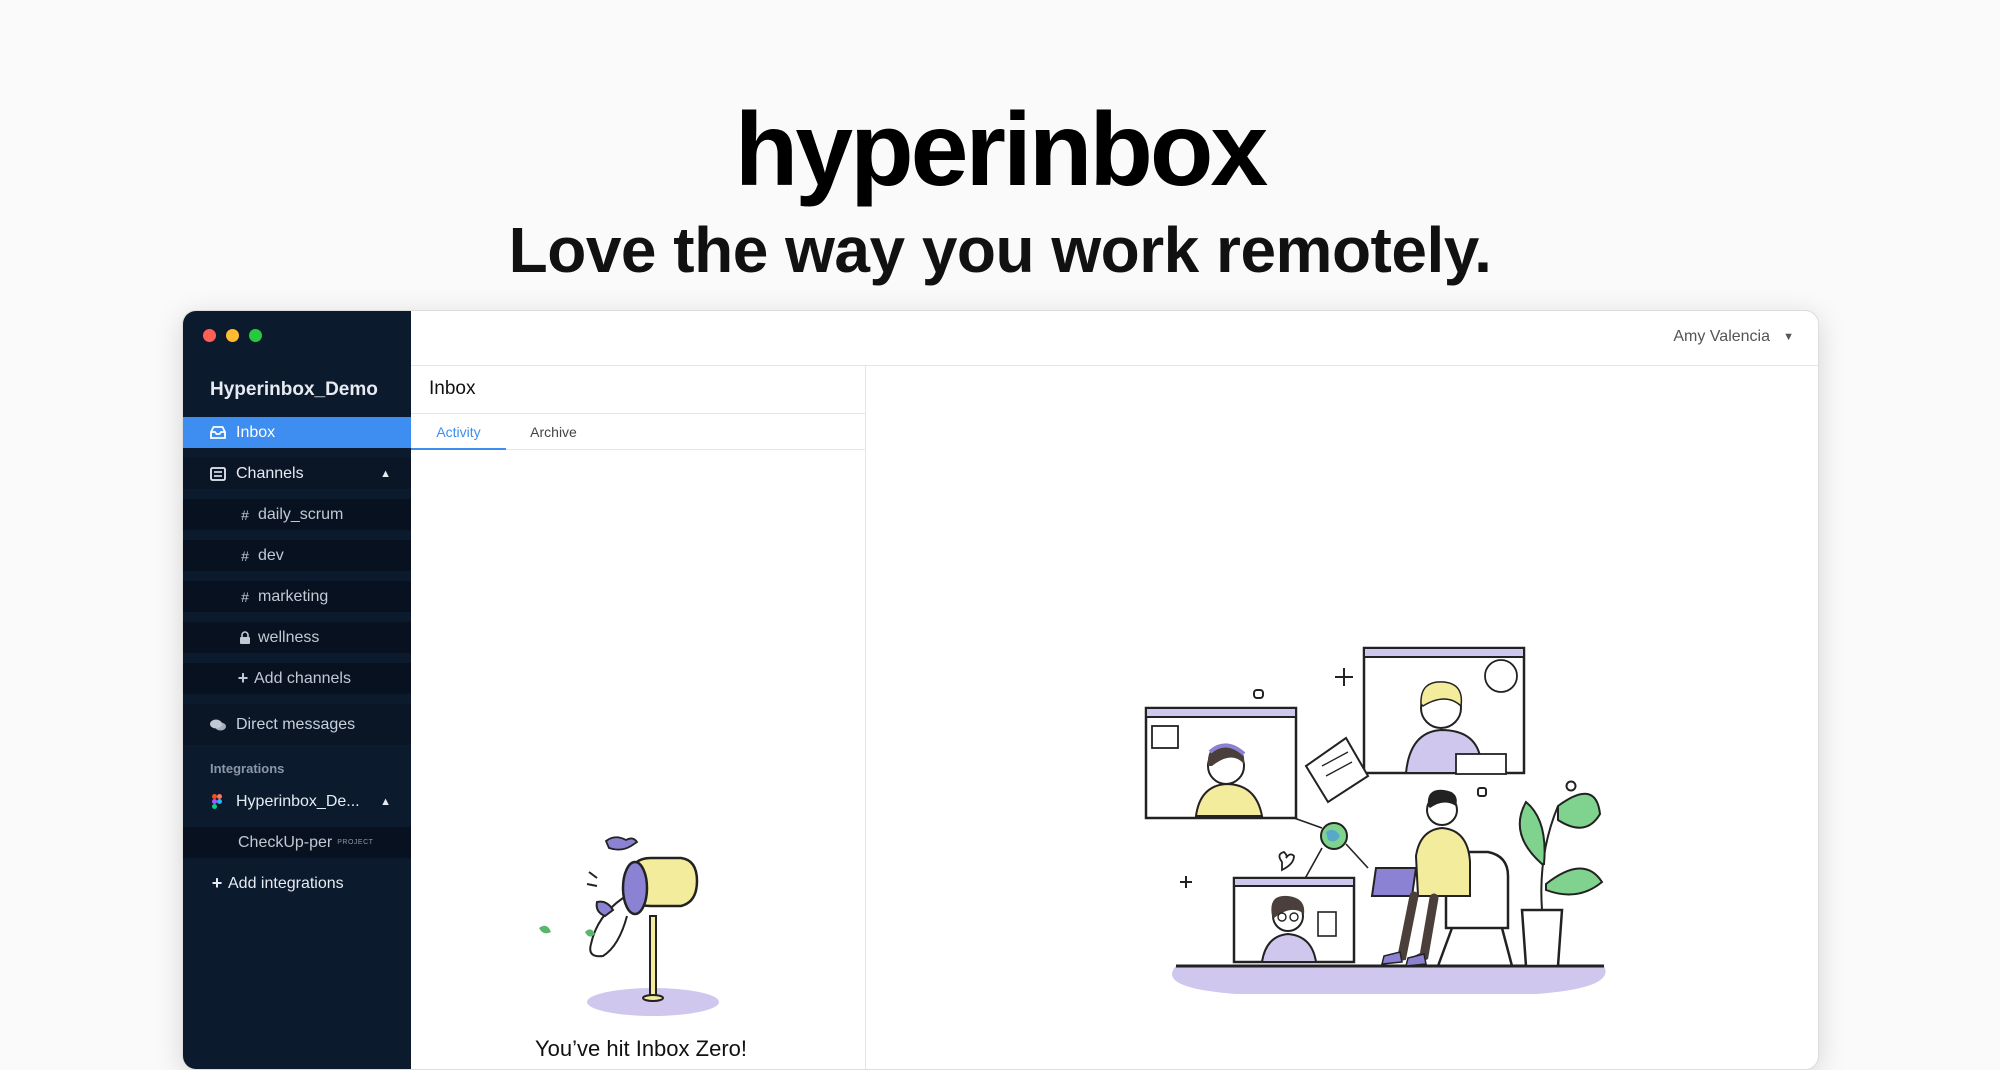  I want to click on add-channels-label: Add channels, so click(302, 678).